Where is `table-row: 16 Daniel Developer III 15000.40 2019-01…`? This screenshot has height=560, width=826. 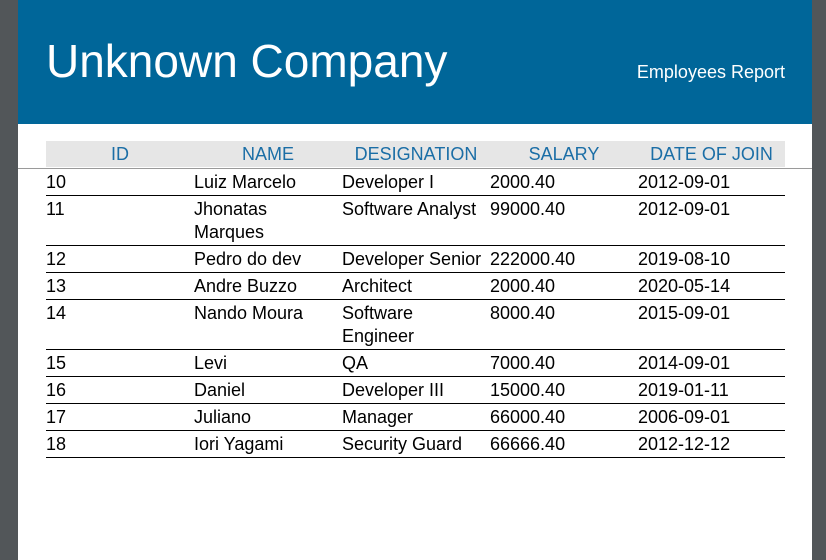
table-row: 16 Daniel Developer III 15000.40 2019-01… is located at coordinates (415, 390).